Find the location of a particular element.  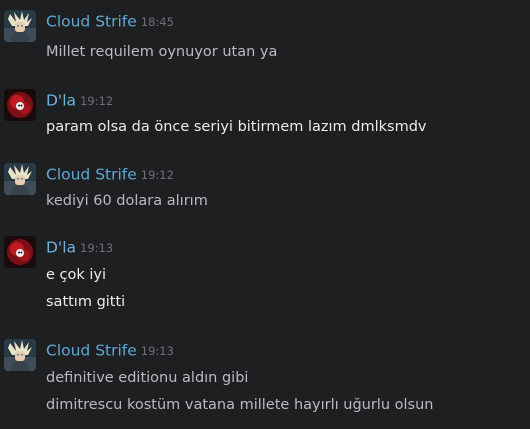

message-text: definitive editionu aldın gibi is located at coordinates (147, 378).